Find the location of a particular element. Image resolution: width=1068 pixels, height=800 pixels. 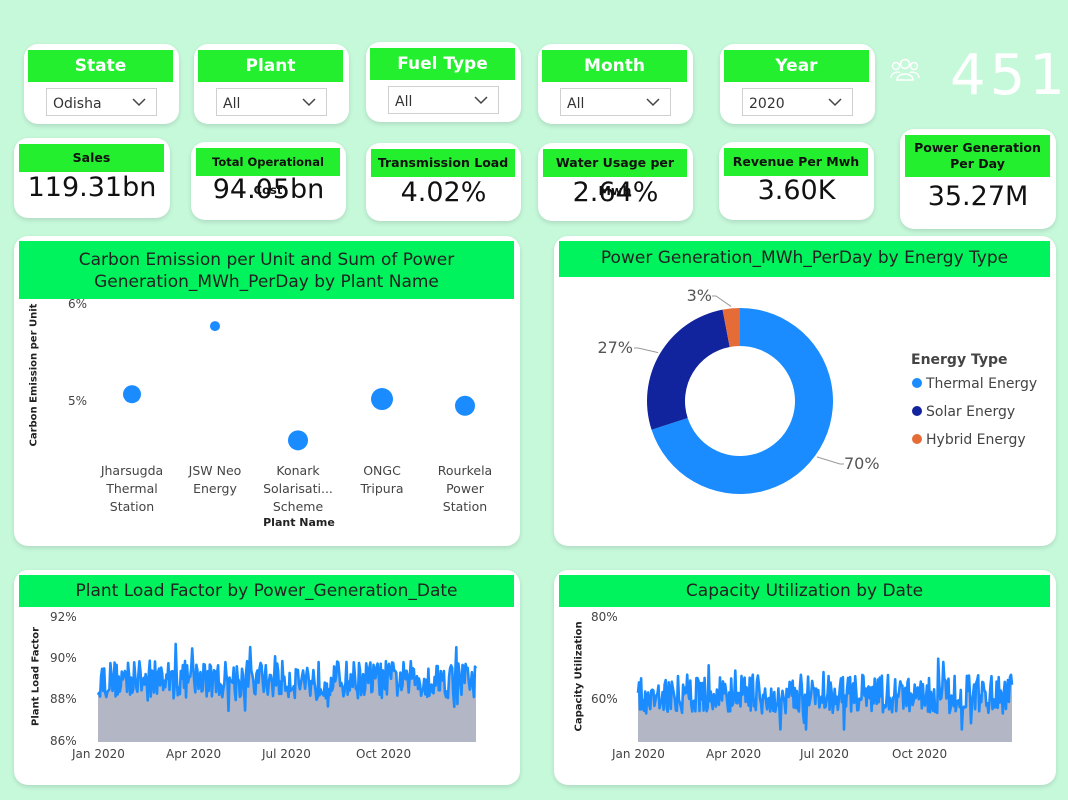

slice-data-label: 70% is located at coordinates (862, 463).